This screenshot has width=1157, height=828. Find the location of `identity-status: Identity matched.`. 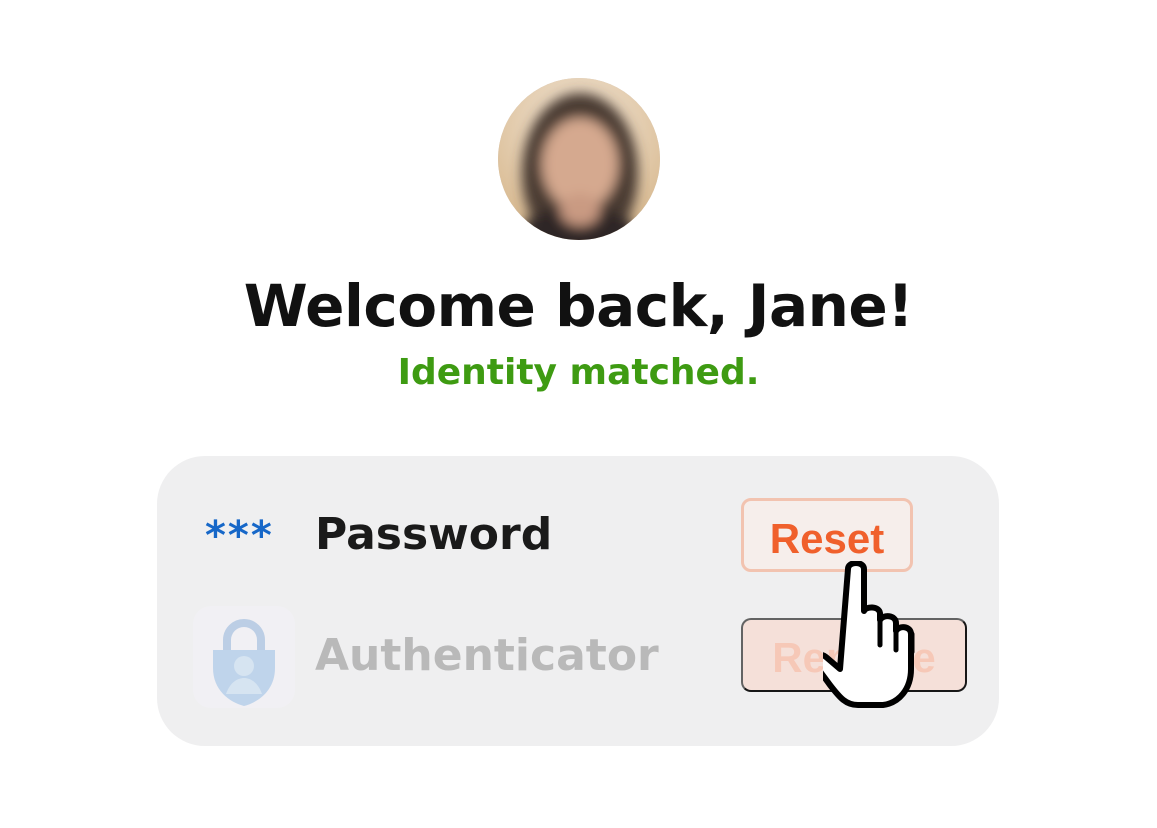

identity-status: Identity matched. is located at coordinates (578, 372).